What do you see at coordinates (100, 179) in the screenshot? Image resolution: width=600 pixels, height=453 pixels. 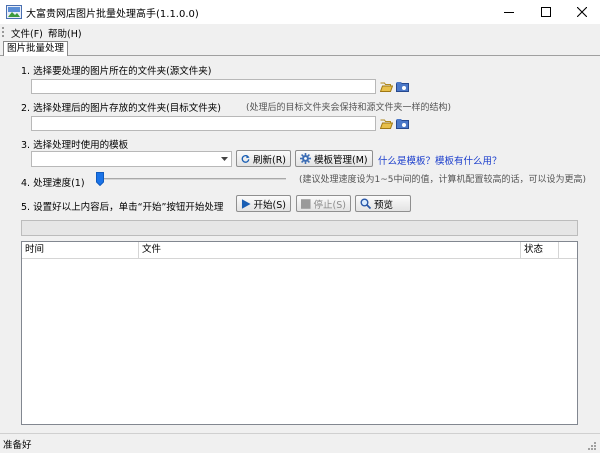 I see `speed-slider-thumb` at bounding box center [100, 179].